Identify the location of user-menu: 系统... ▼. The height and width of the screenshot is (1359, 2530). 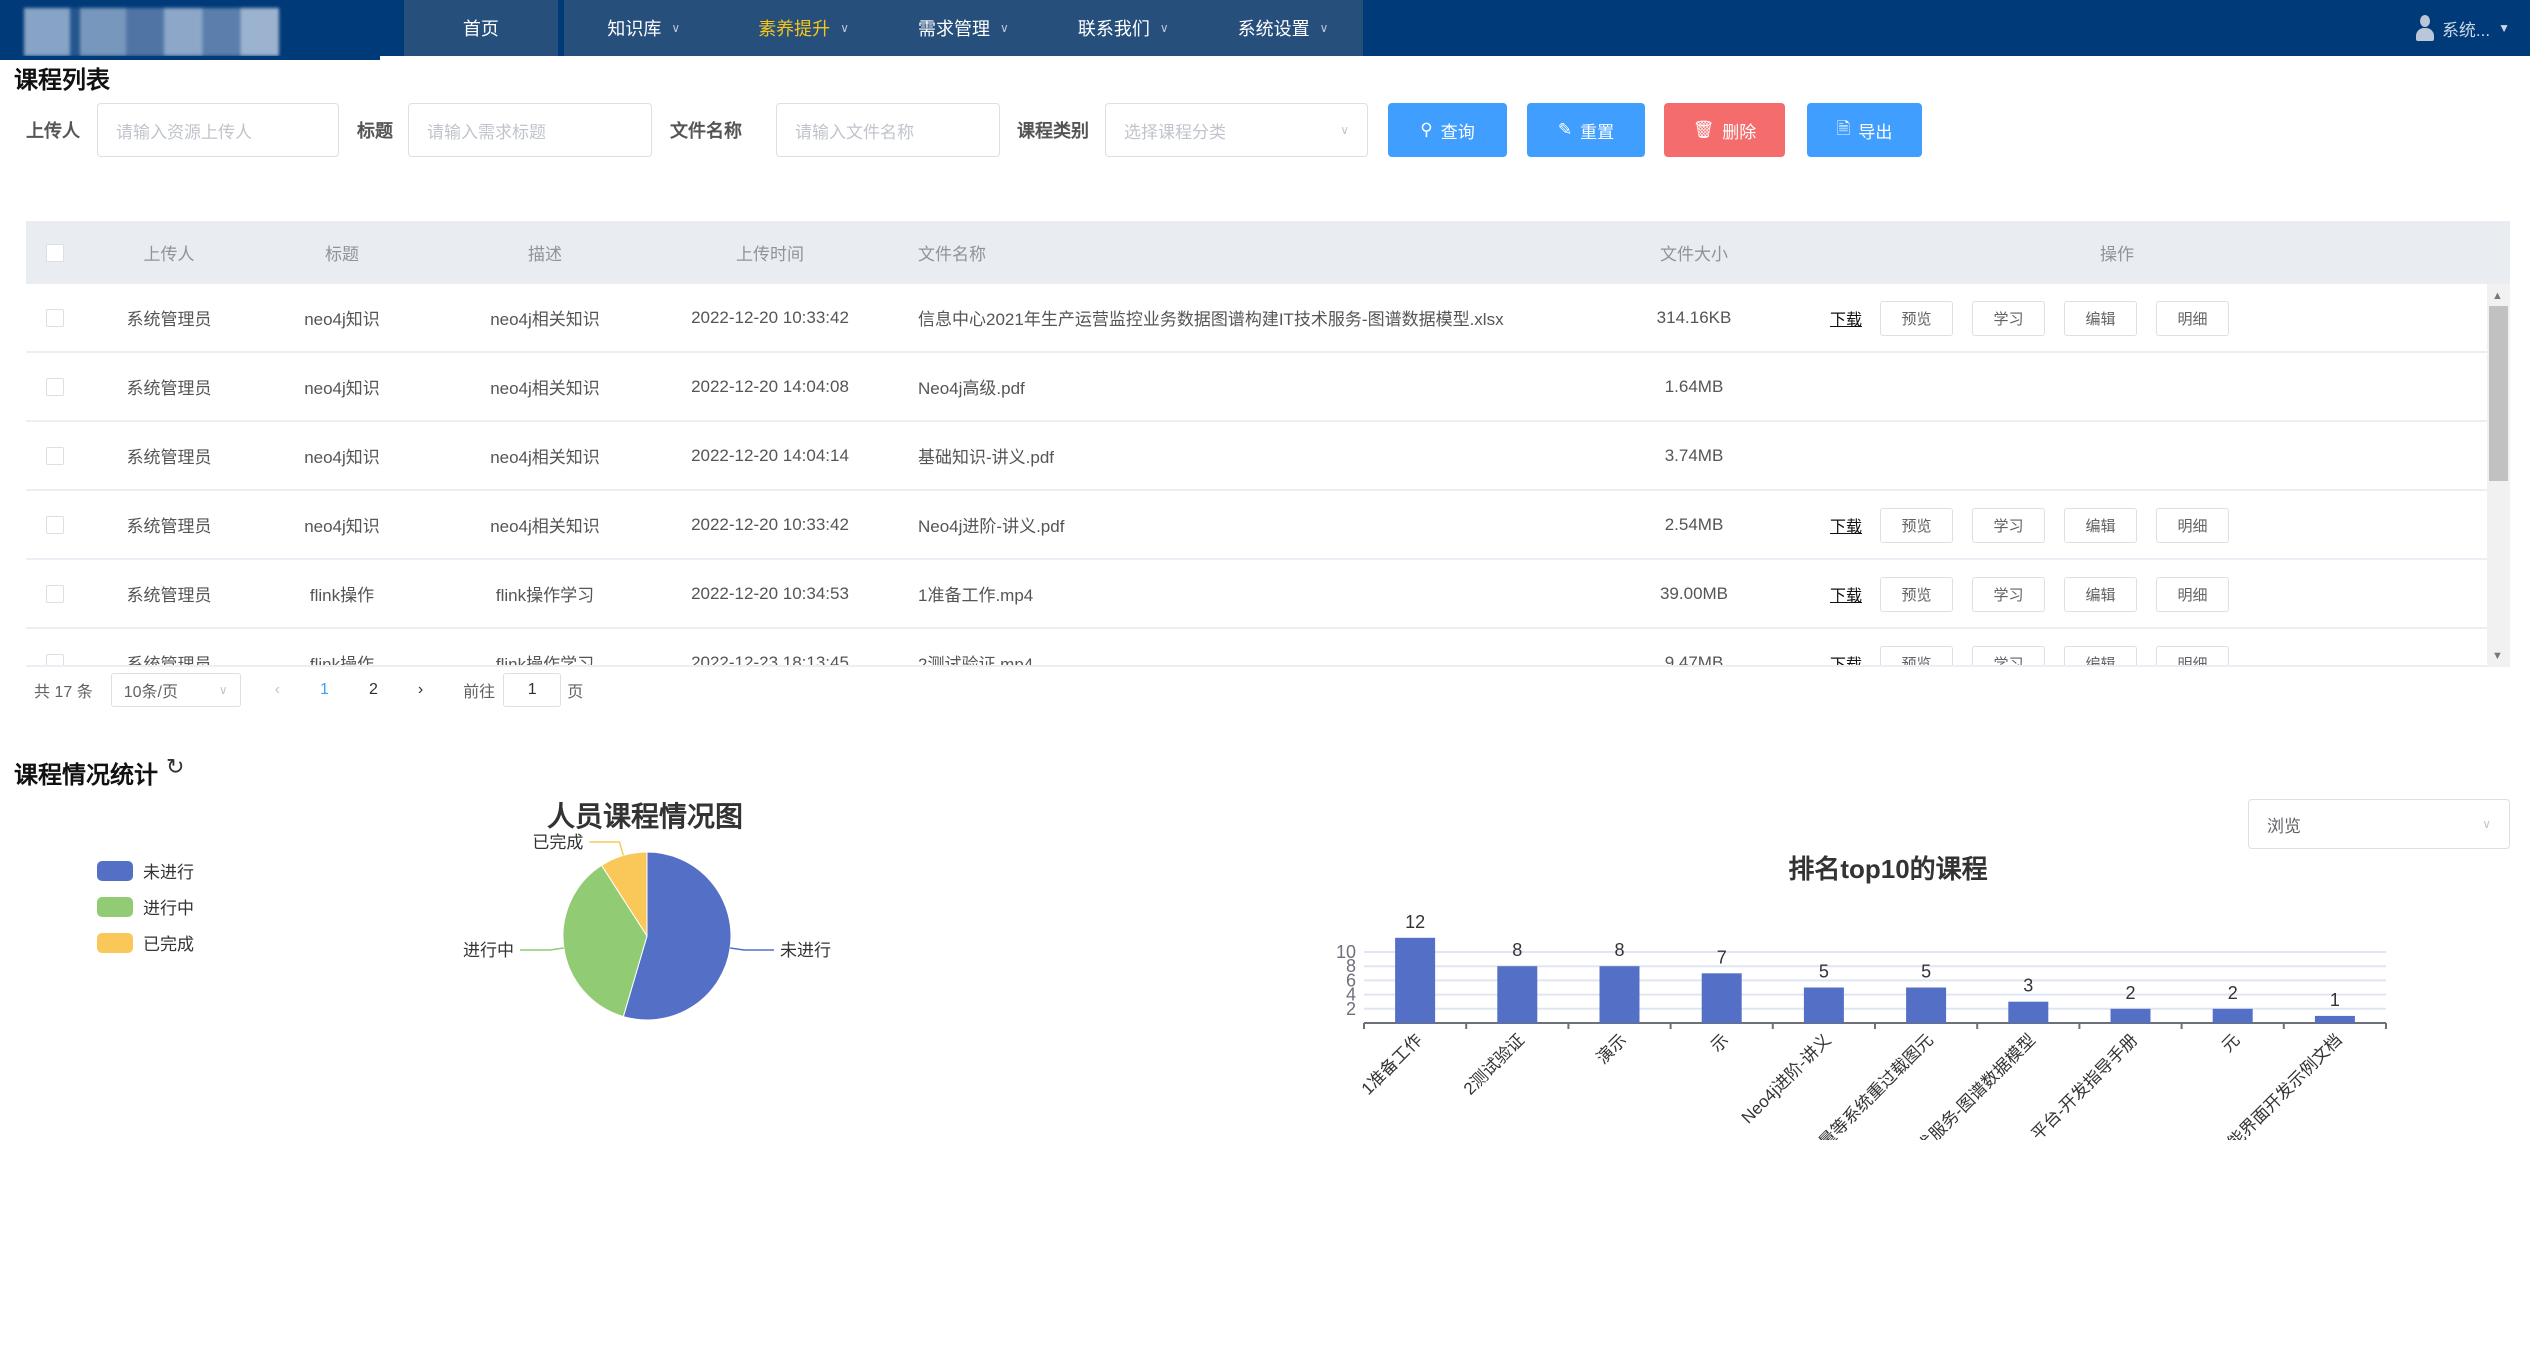
(2462, 28).